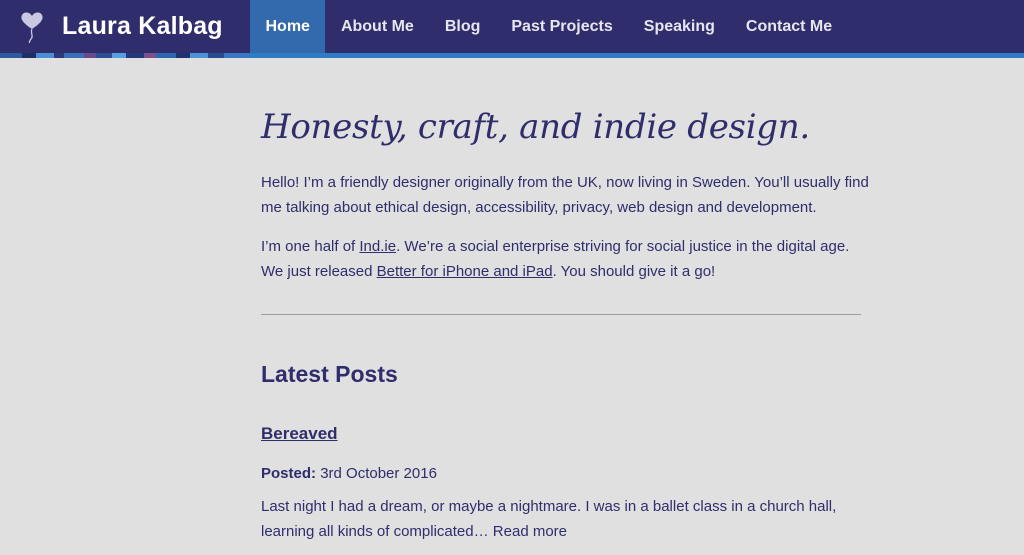 This screenshot has height=555, width=1024. I want to click on nav-item-past-projects: Past Projects, so click(562, 26).